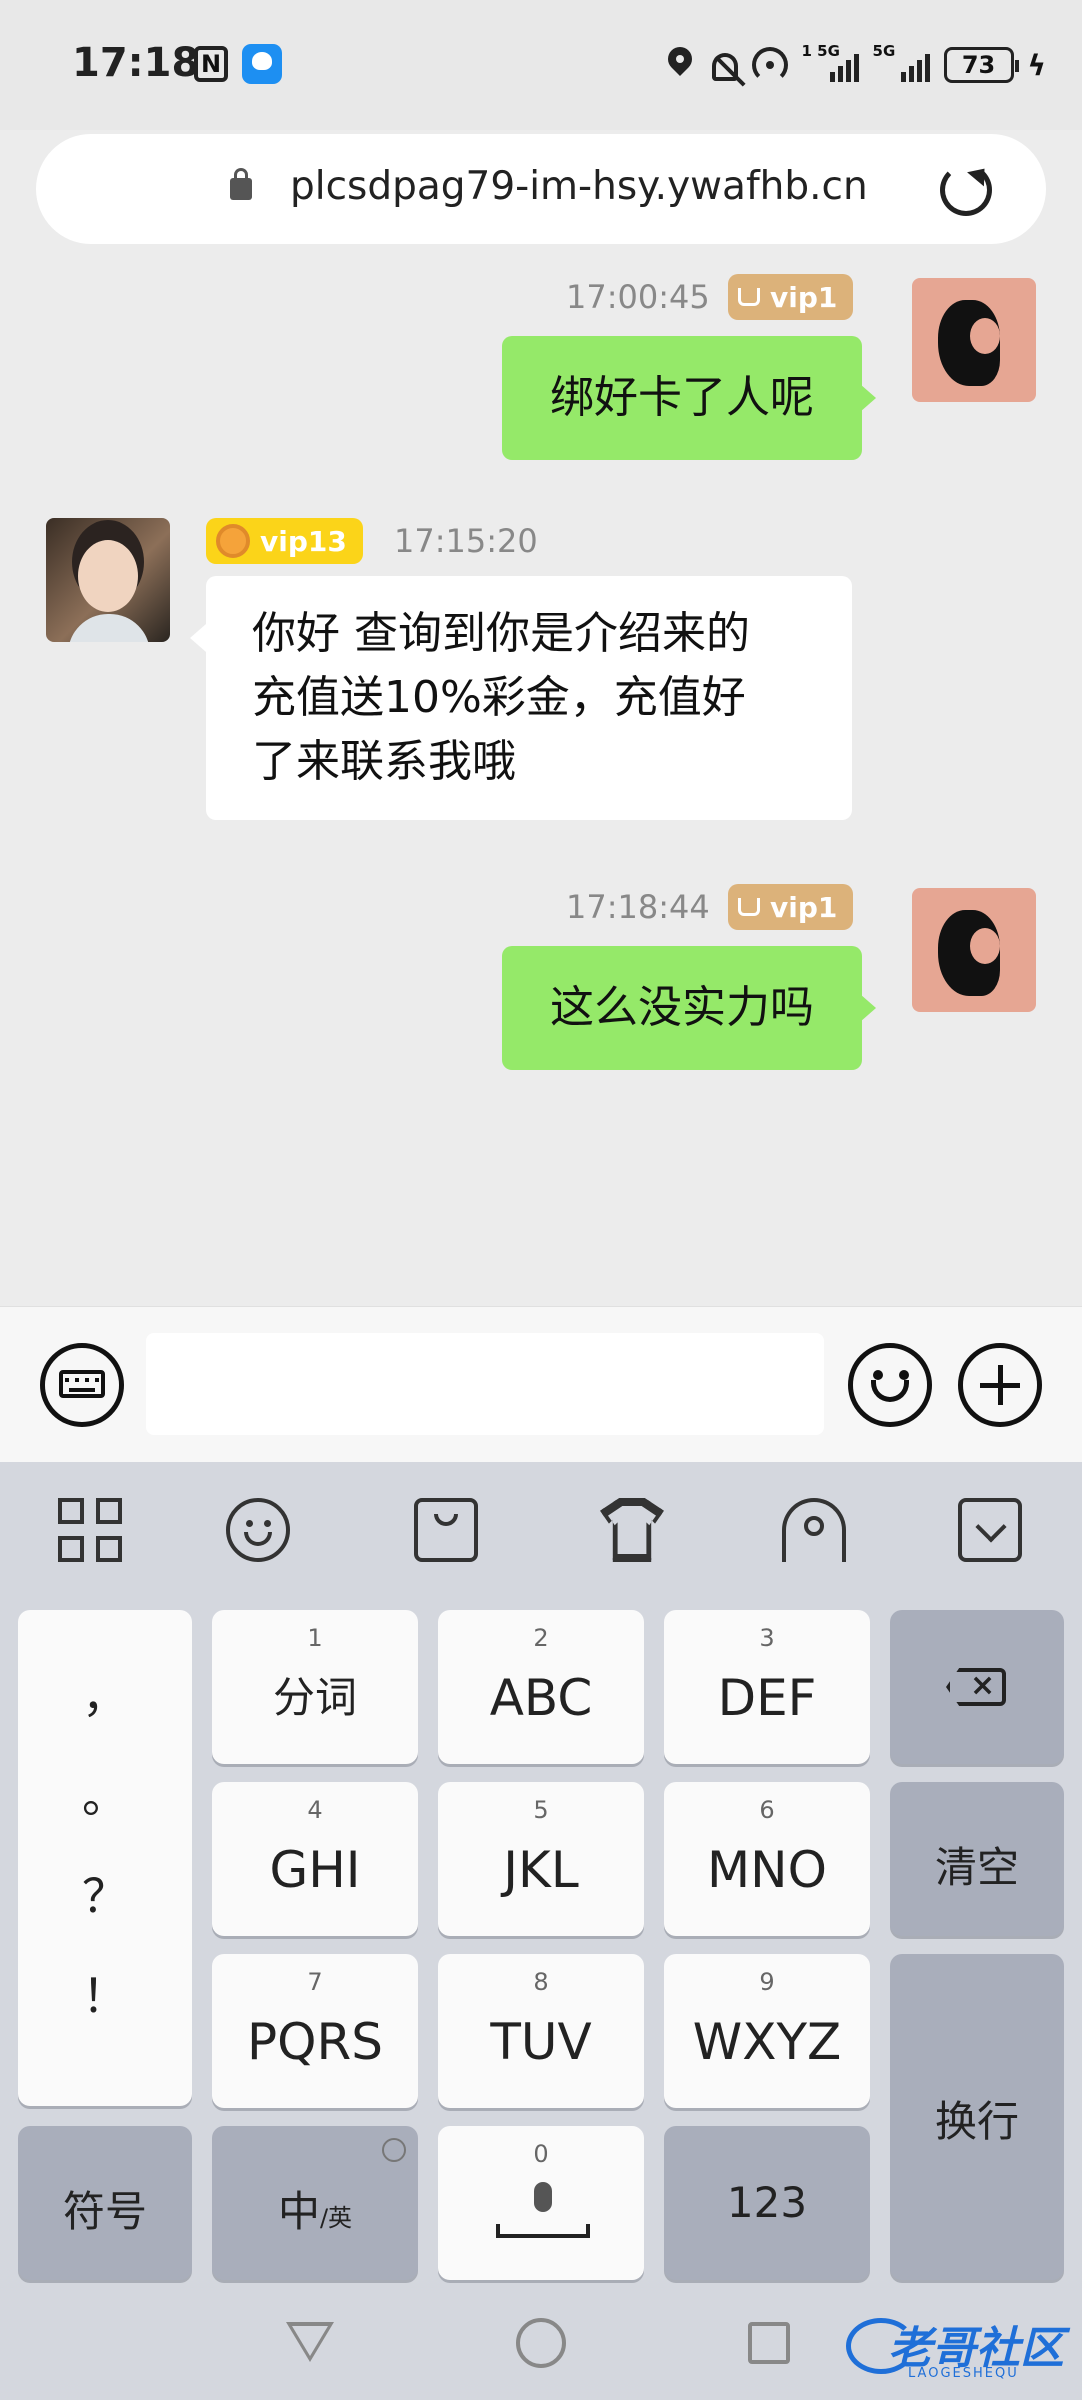 The image size is (1082, 2400). What do you see at coordinates (108, 580) in the screenshot?
I see `agent-avatar` at bounding box center [108, 580].